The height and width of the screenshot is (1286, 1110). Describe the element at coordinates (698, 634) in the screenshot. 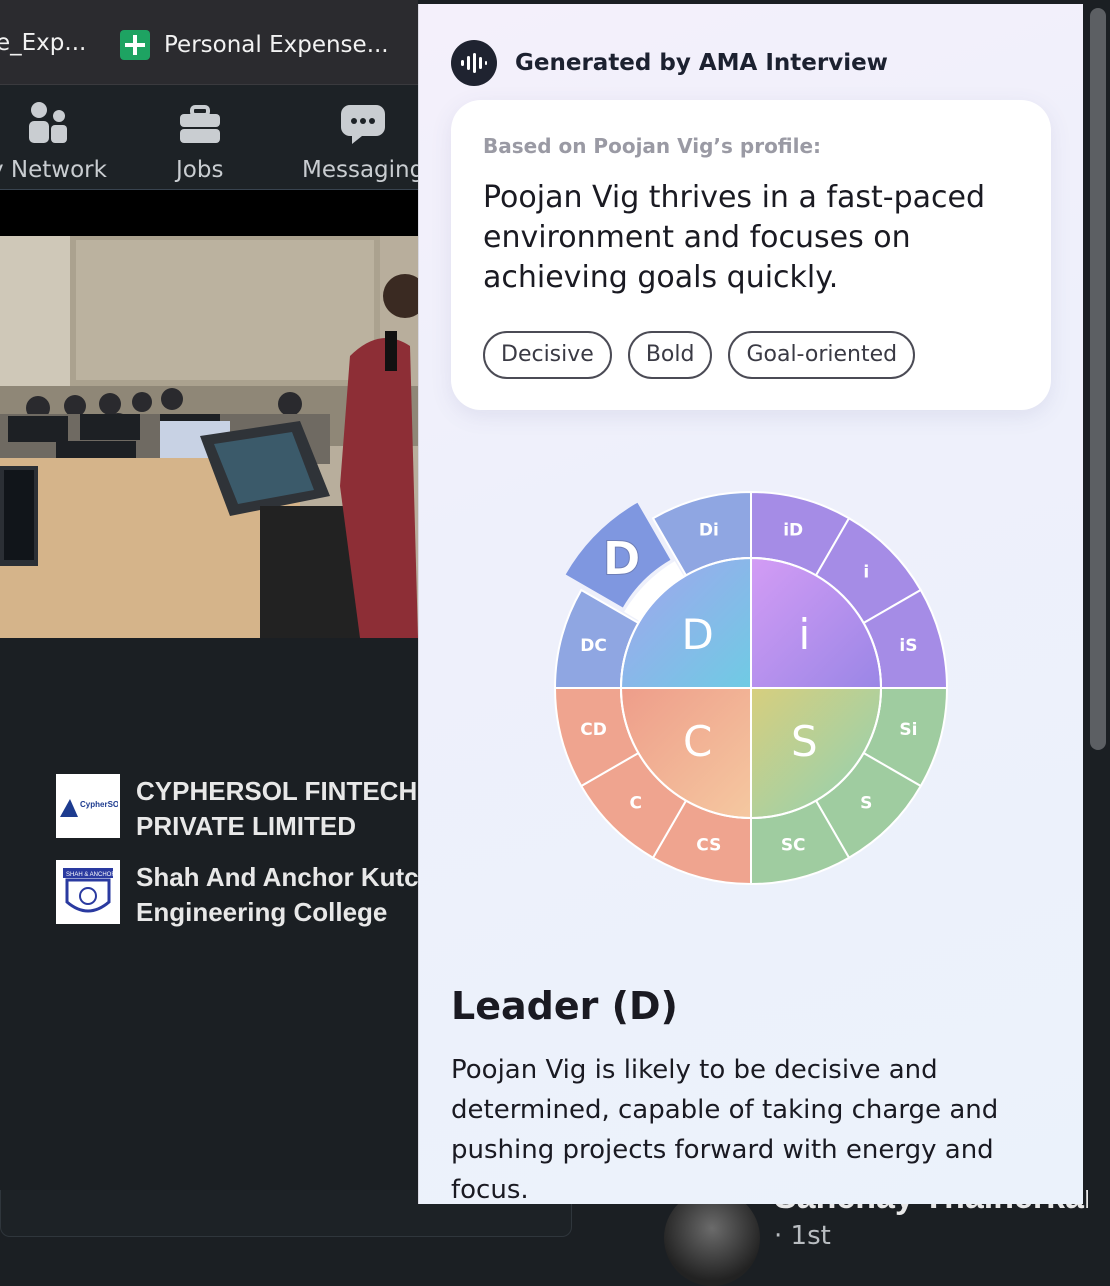

I see `disc-quadrant-label: D` at that location.